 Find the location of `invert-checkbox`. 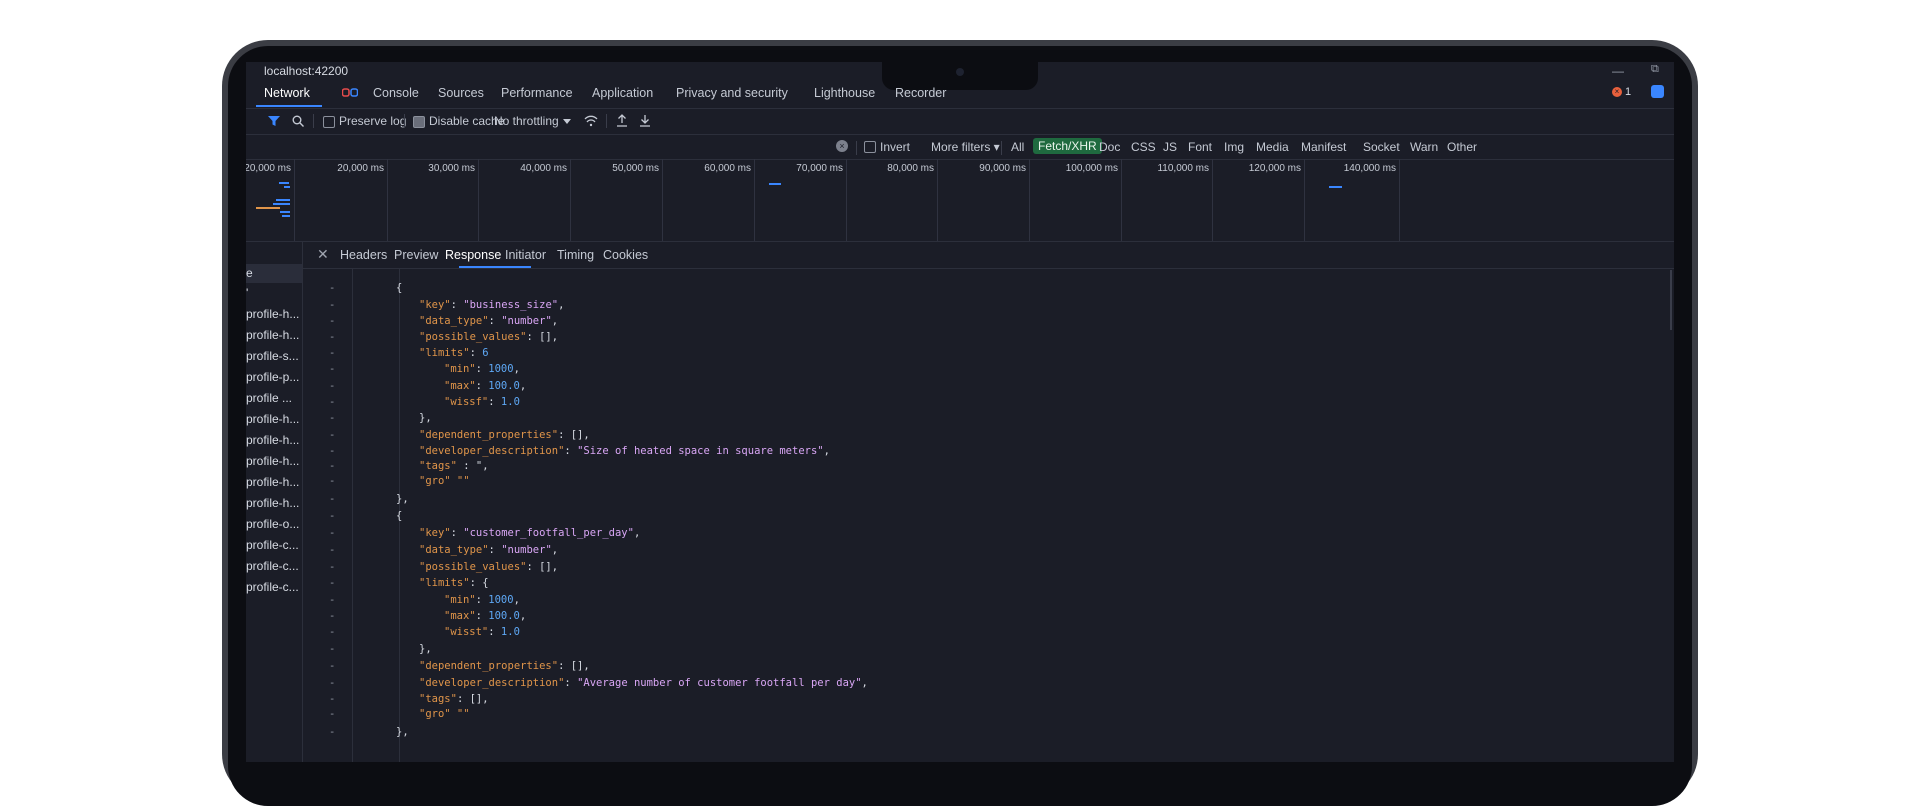

invert-checkbox is located at coordinates (870, 147).